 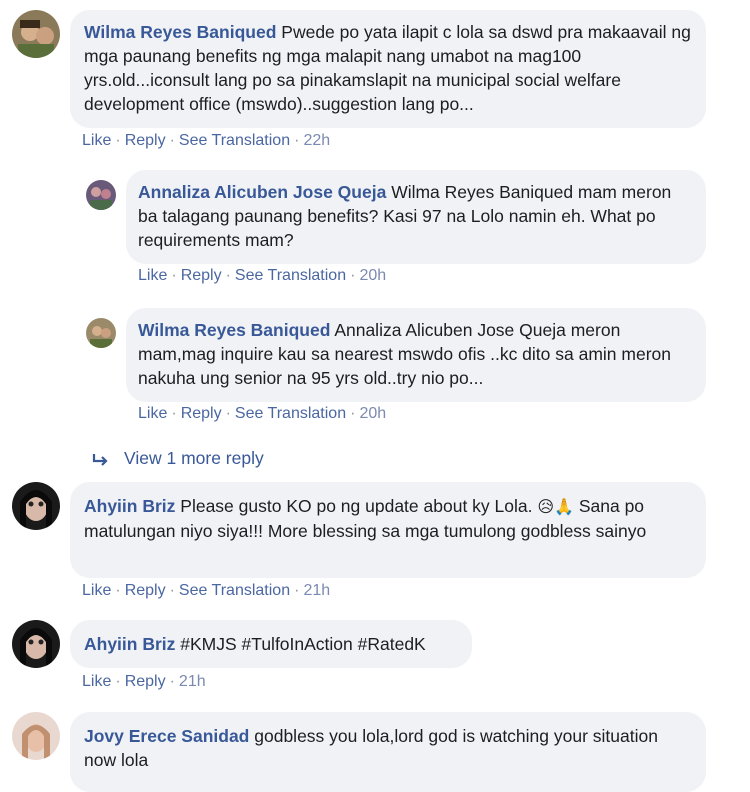 I want to click on comment-bubble: Ahyiin Briz #KMJS #TulfoInAction #RatedK, so click(x=271, y=644).